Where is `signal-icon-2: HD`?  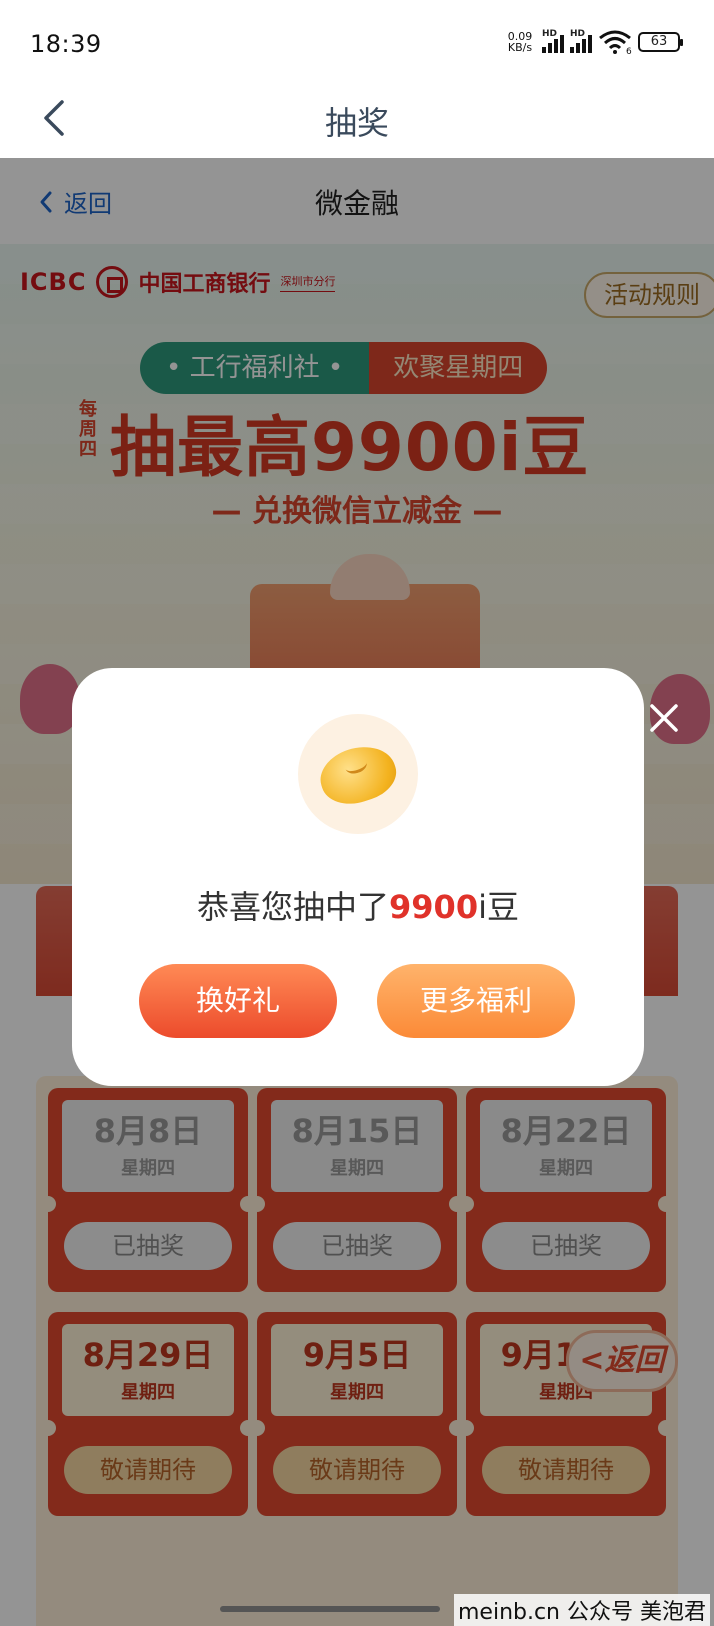 signal-icon-2: HD is located at coordinates (581, 41).